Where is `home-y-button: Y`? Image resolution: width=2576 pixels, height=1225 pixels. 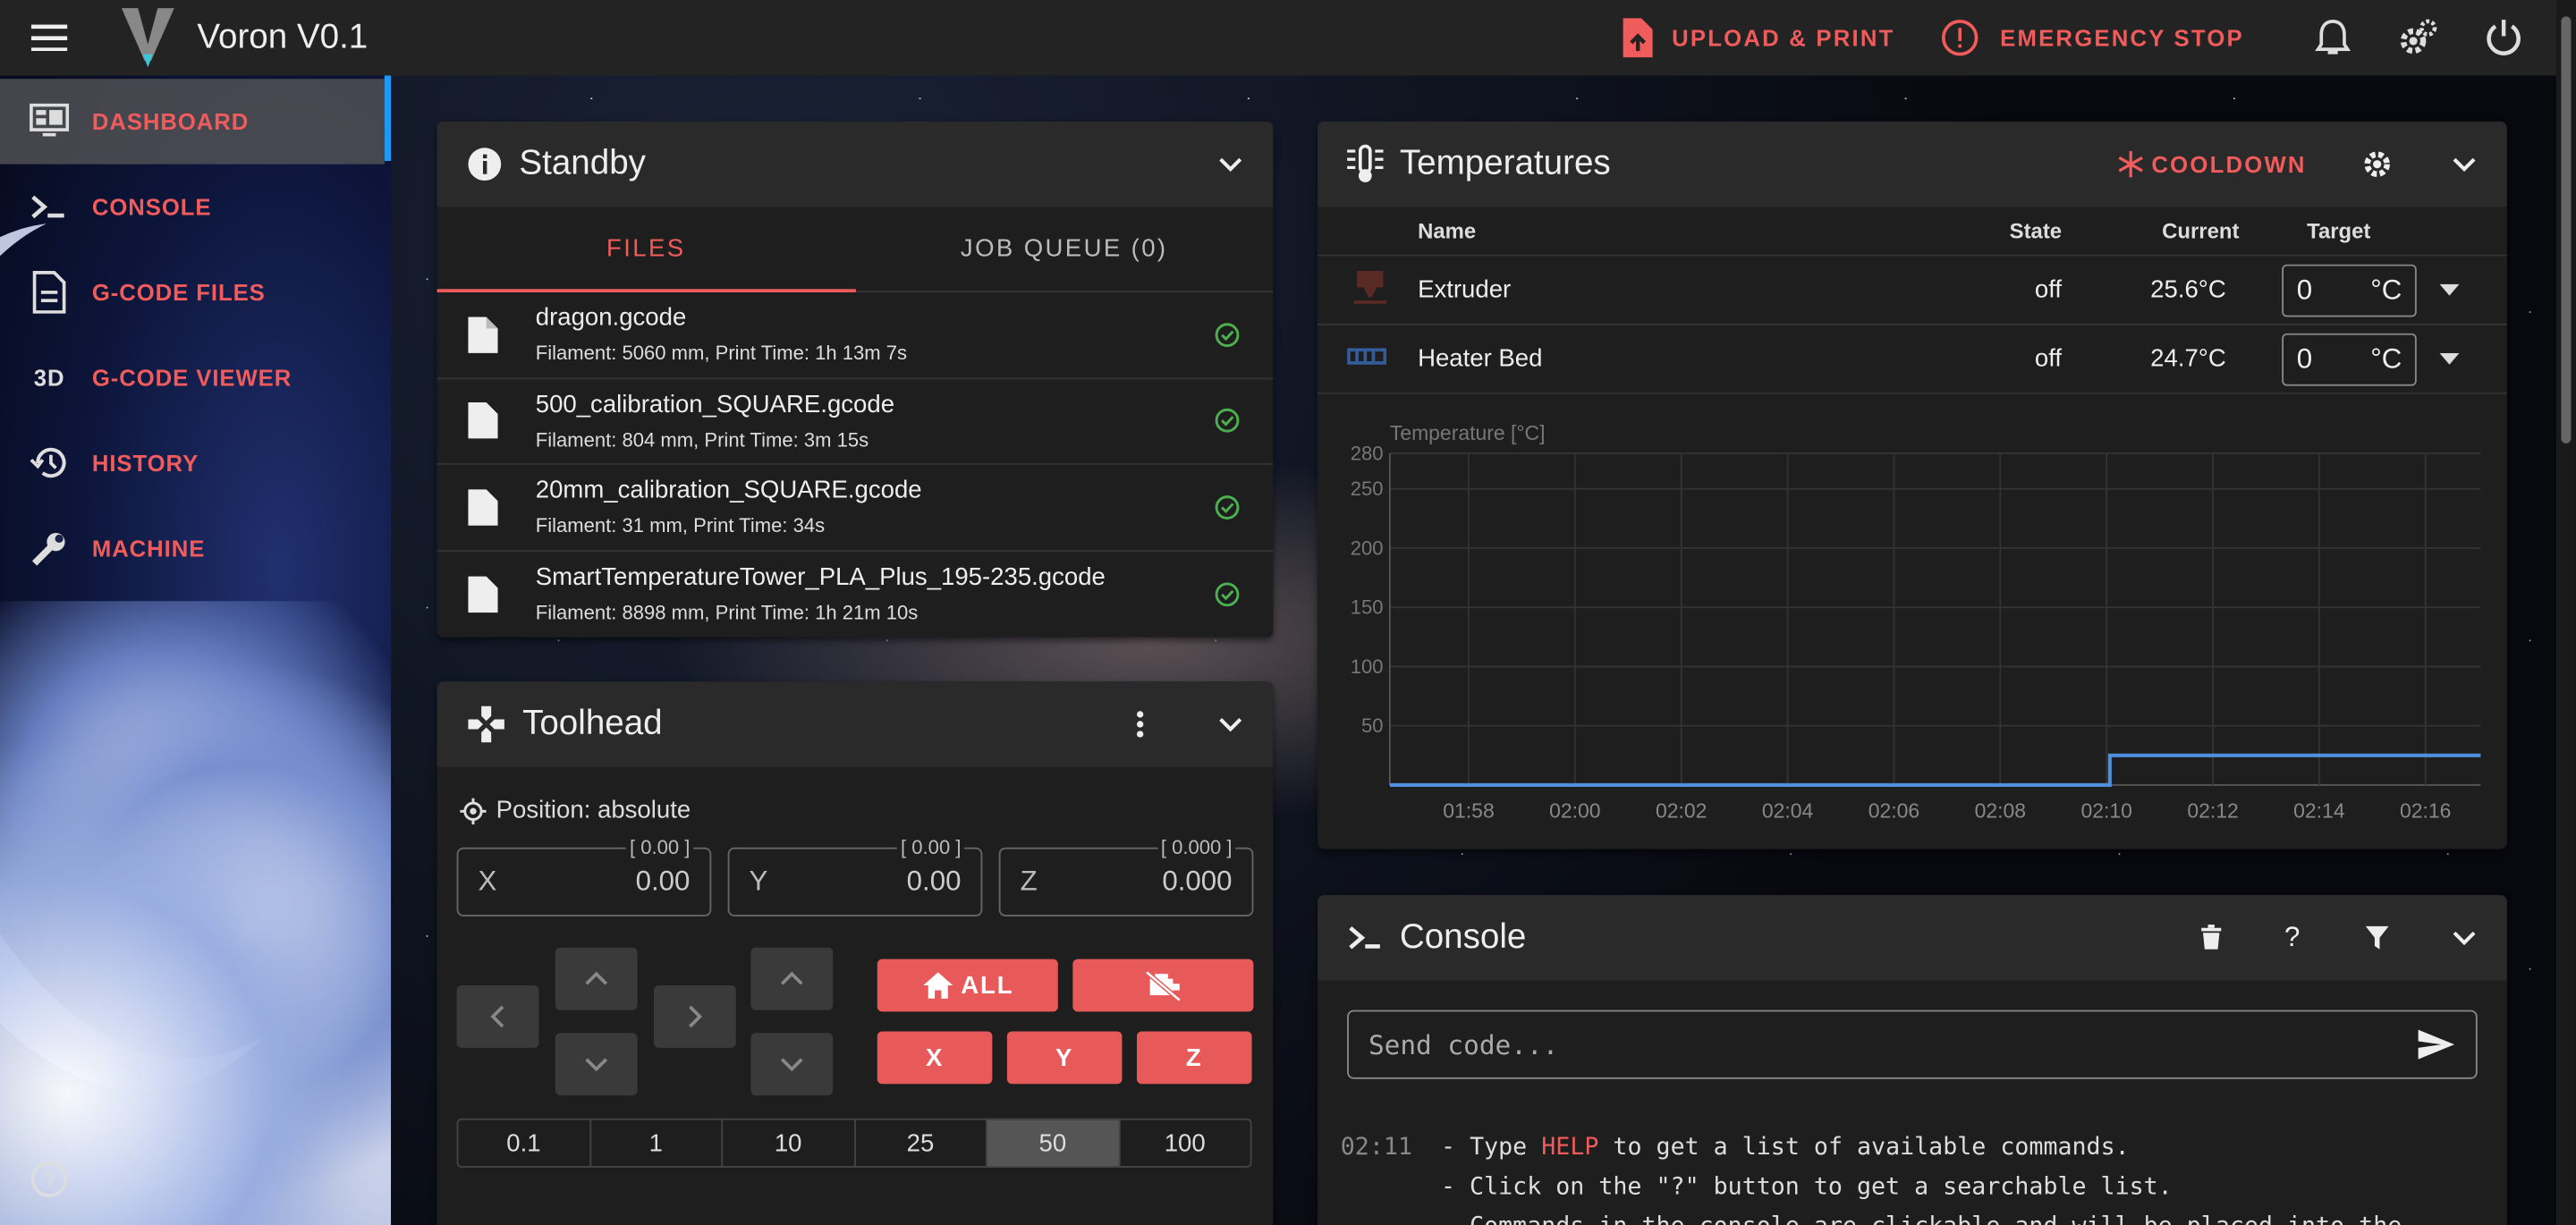 home-y-button: Y is located at coordinates (1064, 1058).